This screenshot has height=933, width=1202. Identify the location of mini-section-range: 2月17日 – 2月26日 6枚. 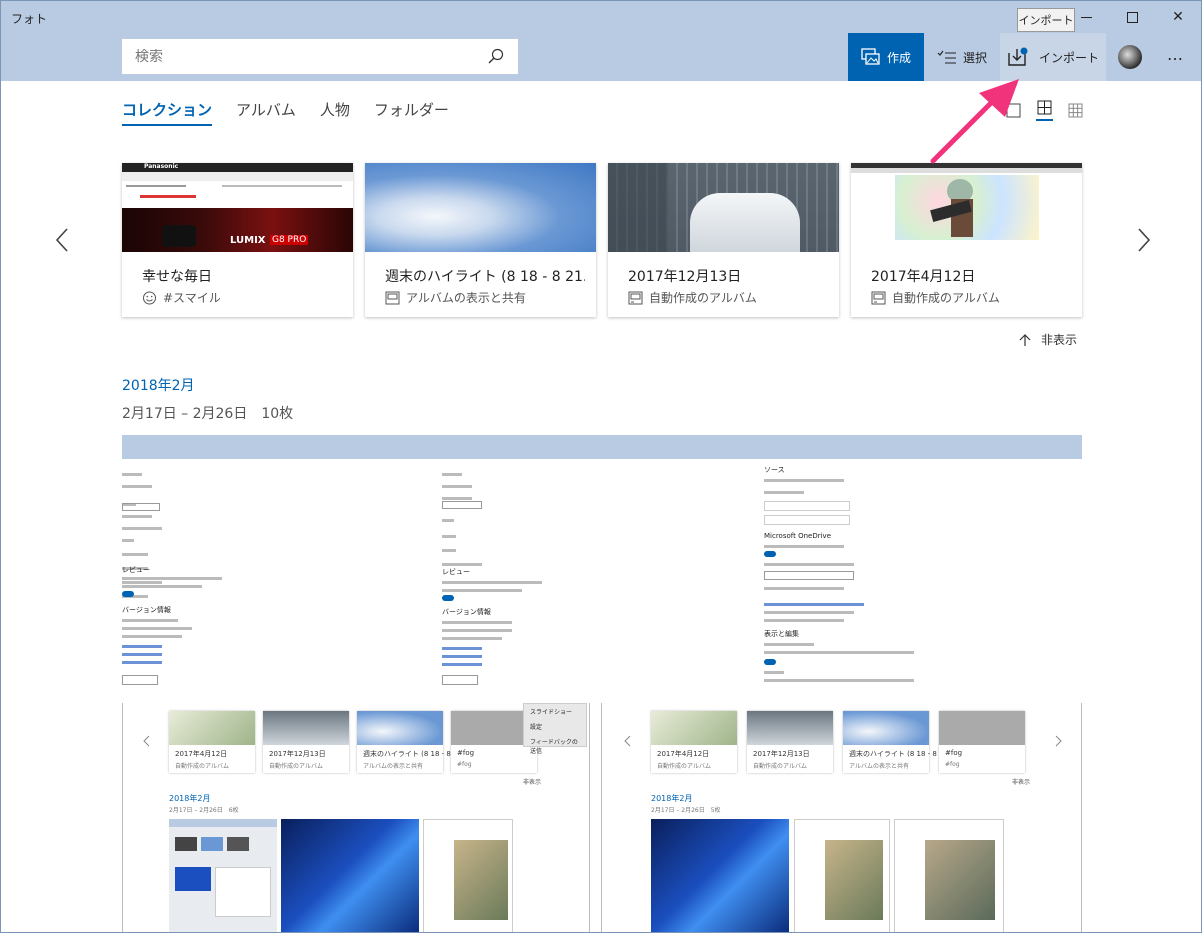
(204, 810).